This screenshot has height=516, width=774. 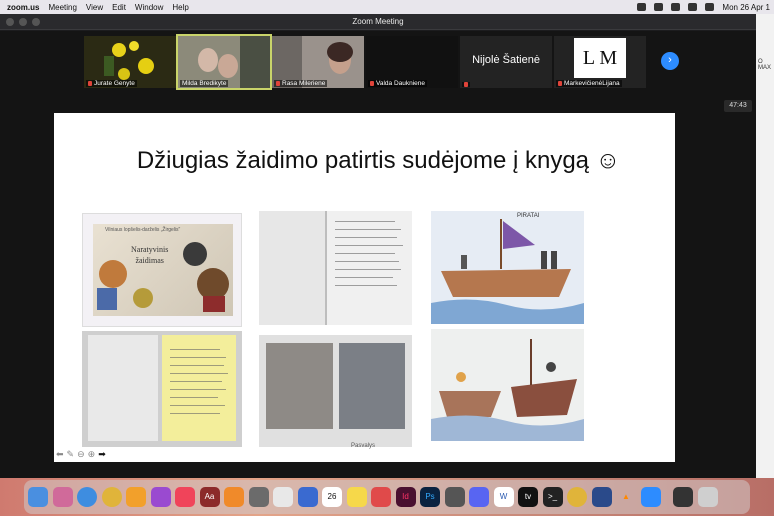 I want to click on window-controls, so click(x=23, y=22).